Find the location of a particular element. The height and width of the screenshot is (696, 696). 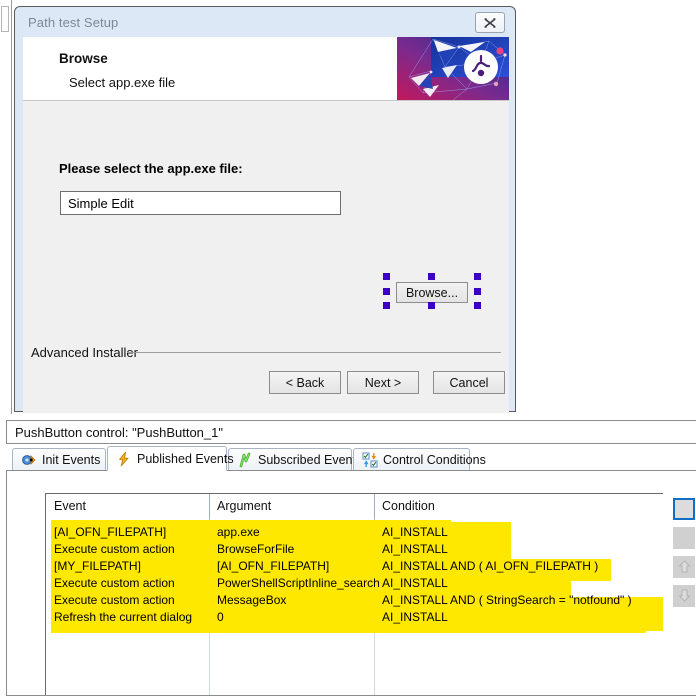

tab-label: Subscribed Events is located at coordinates (310, 460).